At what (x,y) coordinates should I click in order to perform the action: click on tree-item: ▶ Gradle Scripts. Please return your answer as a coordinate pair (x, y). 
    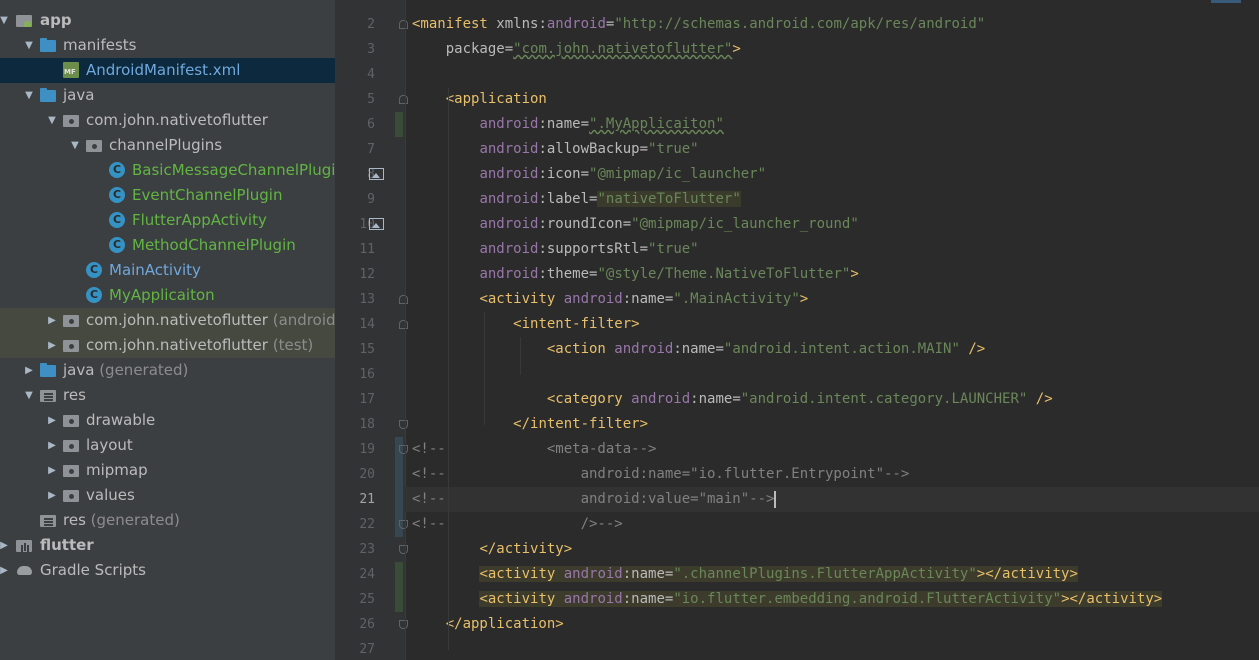
    Looking at the image, I should click on (167, 570).